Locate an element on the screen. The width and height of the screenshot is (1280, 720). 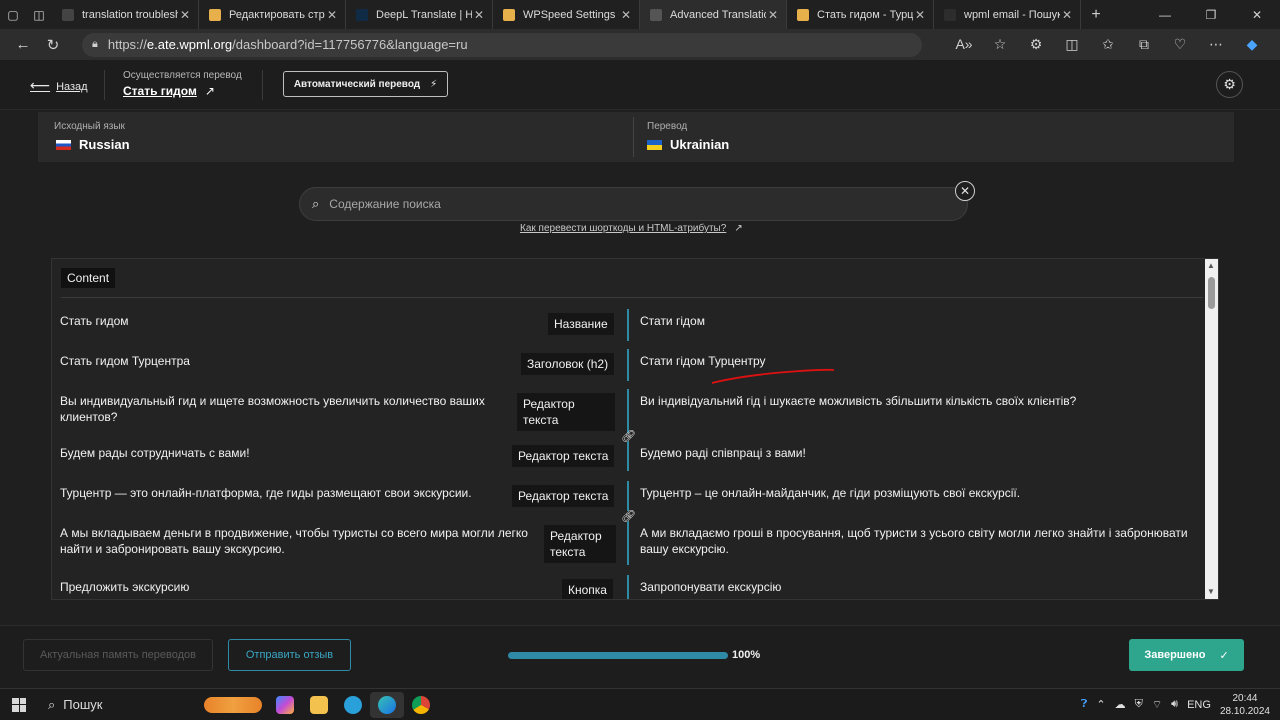
keyboard-language: ENG is located at coordinates (1199, 705).